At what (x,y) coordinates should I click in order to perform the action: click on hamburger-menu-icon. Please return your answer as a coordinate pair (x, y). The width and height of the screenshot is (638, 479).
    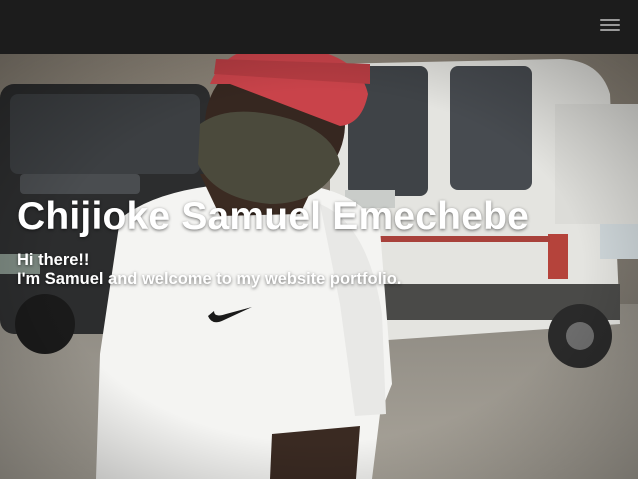
    Looking at the image, I should click on (610, 25).